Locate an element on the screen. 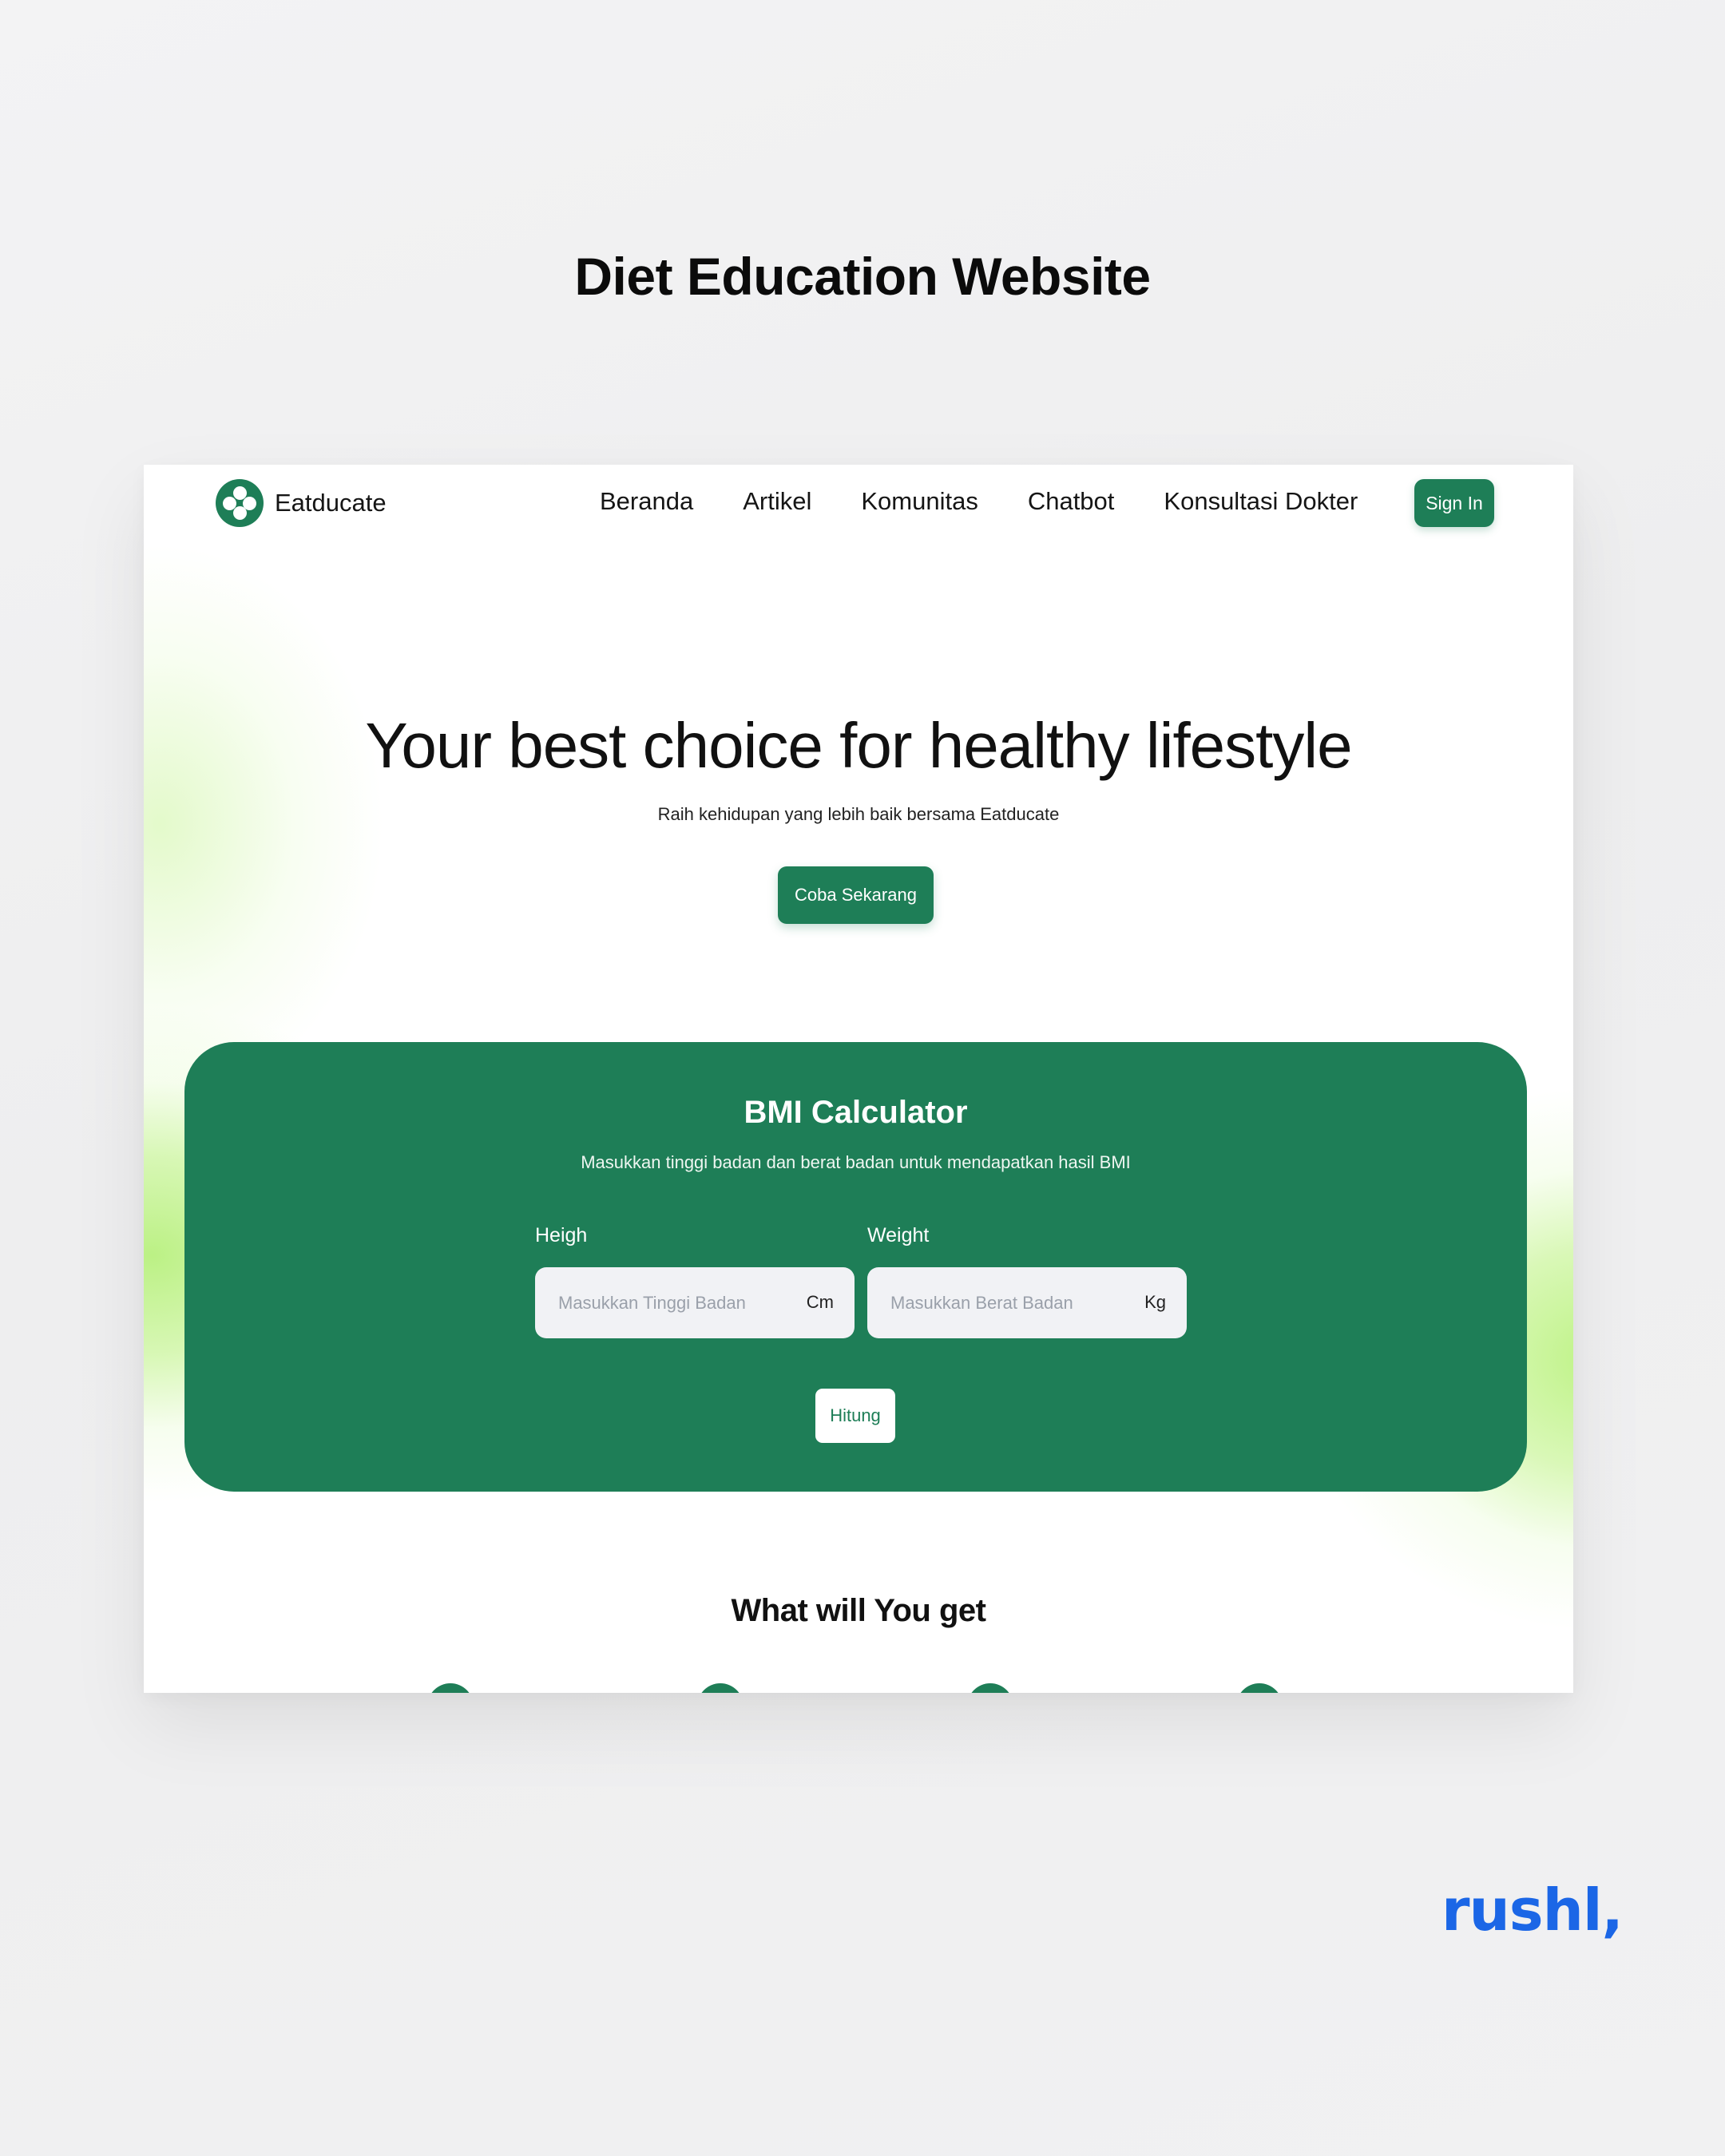  weight-input-box: Kg is located at coordinates (1027, 1302).